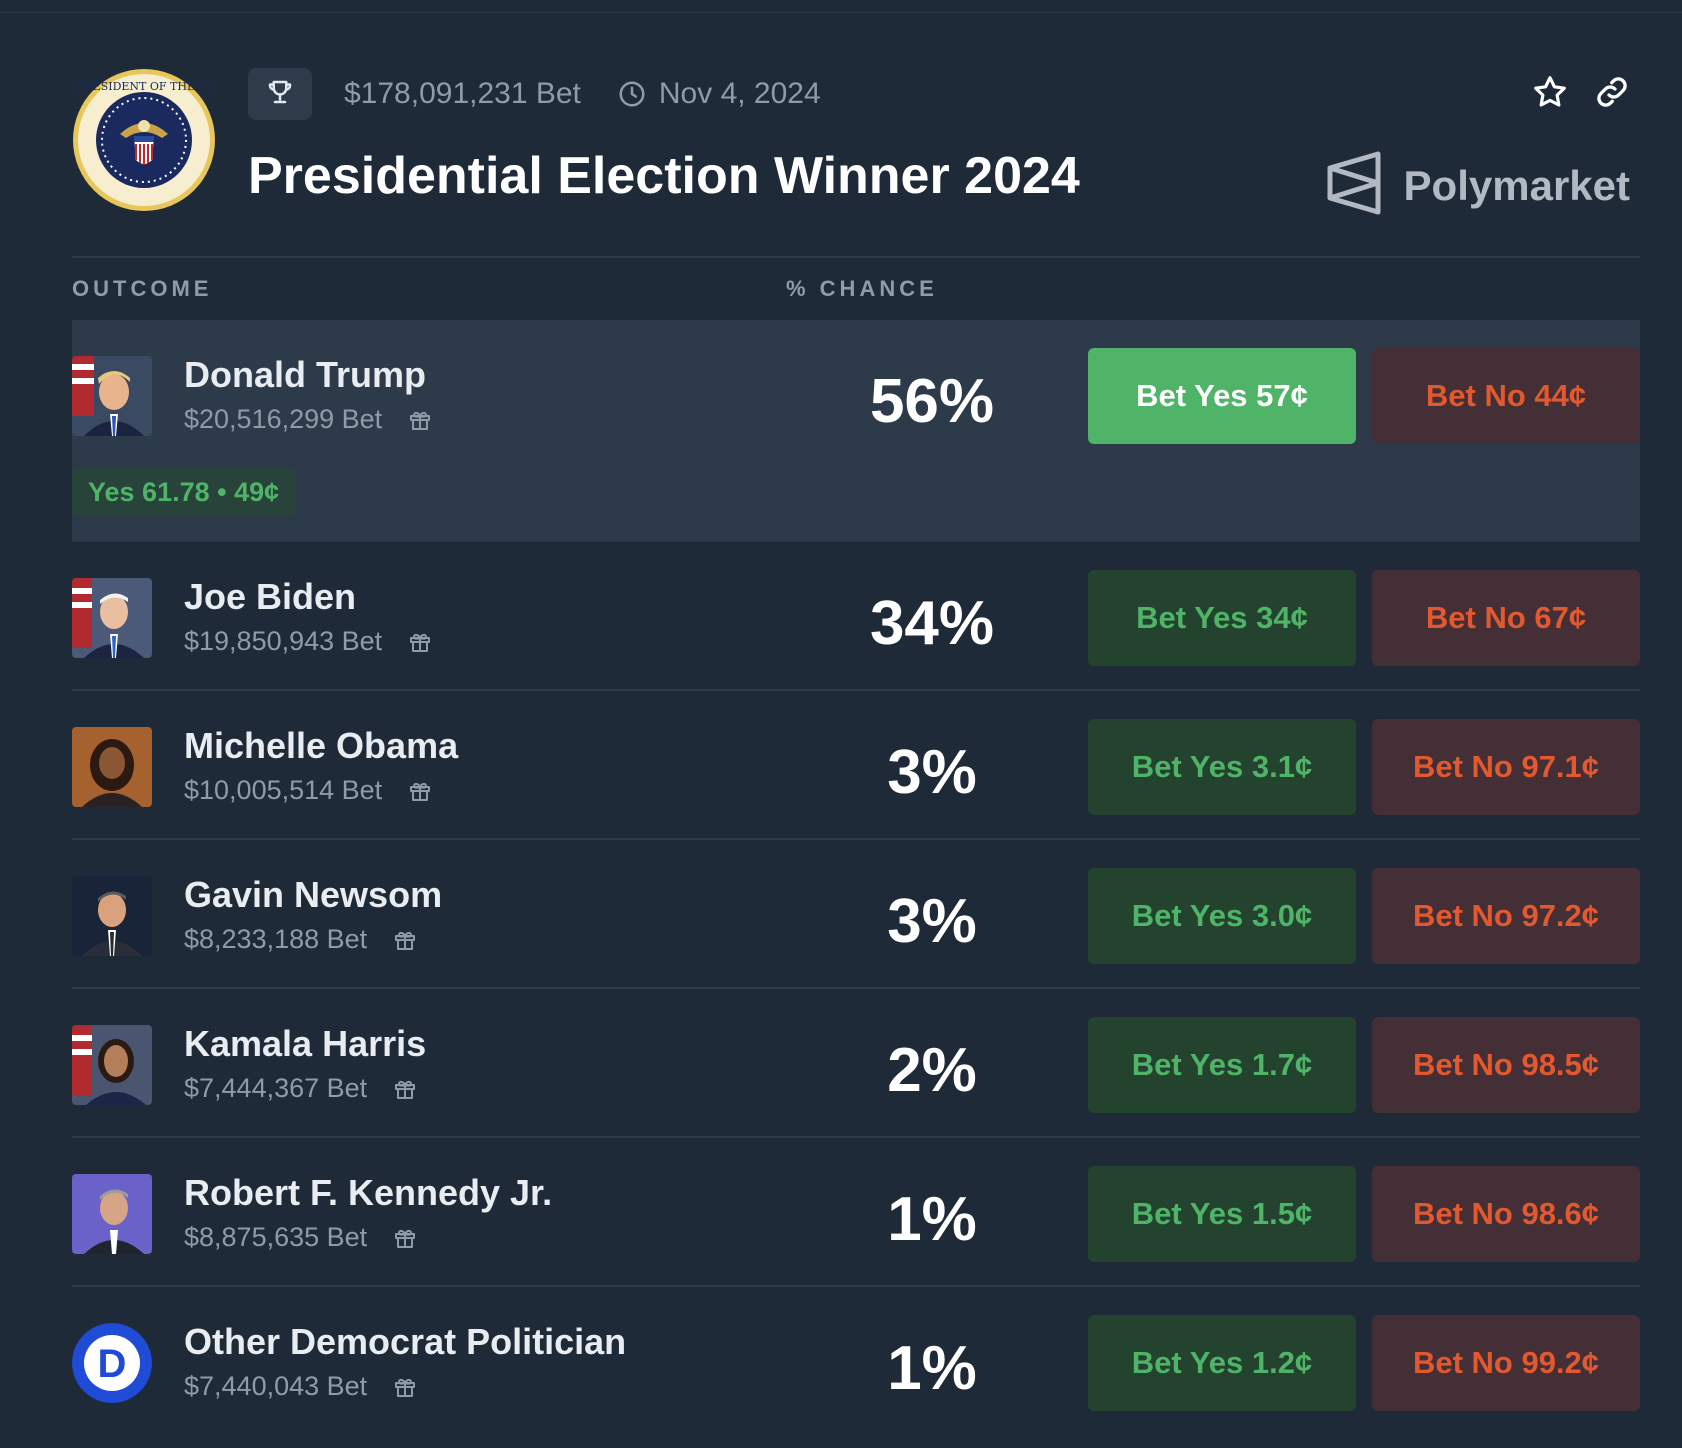  I want to click on candidate-name: Donald Trump, so click(305, 375).